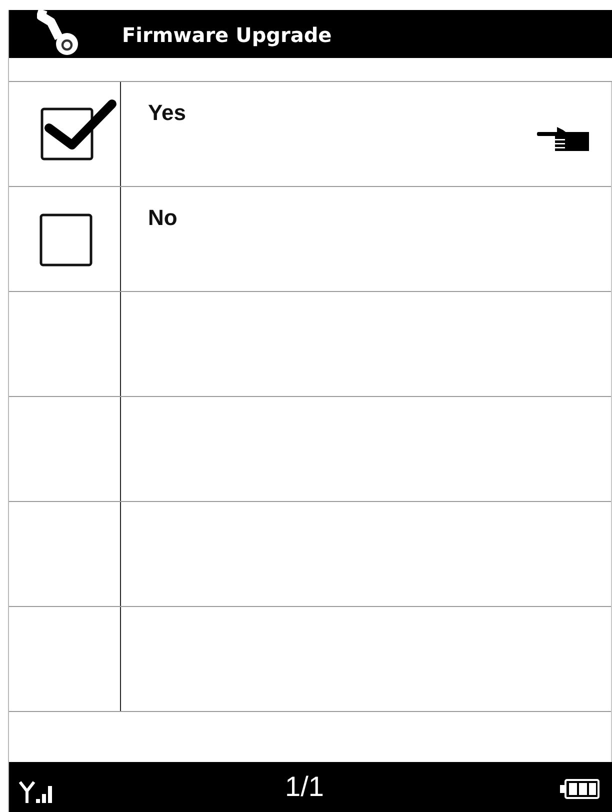 This screenshot has height=812, width=612. I want to click on option-row: No, so click(310, 239).